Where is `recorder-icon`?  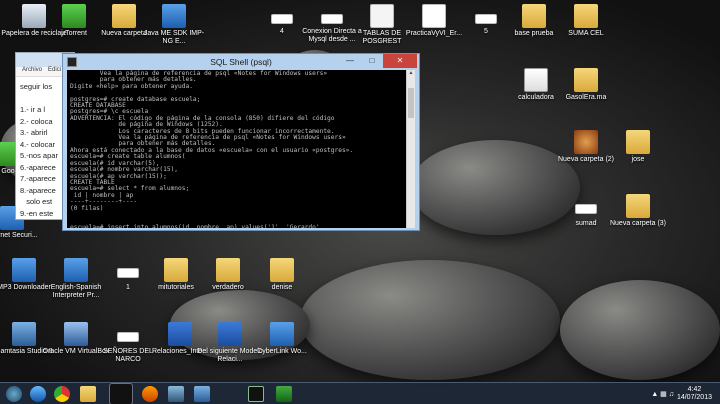
recorder-icon is located at coordinates (284, 394).